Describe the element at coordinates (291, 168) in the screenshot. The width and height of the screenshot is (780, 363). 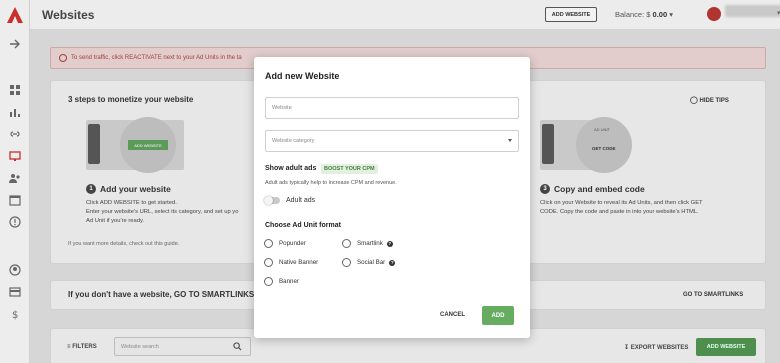
I see `adult-ads-heading: Show adult ads` at that location.